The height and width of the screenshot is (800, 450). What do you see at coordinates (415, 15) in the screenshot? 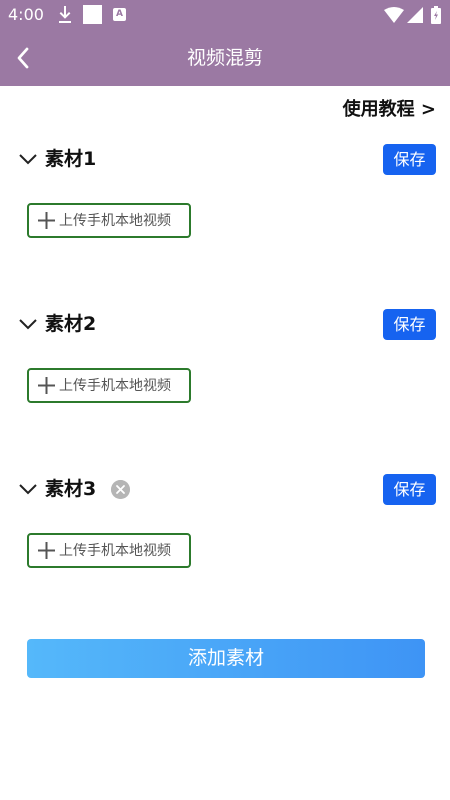
I see `signal-icon` at bounding box center [415, 15].